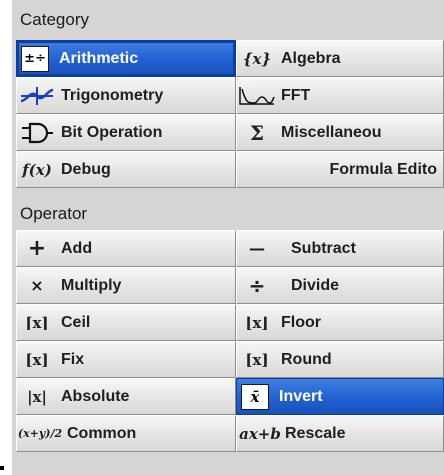  I want to click on operator-invert-button: x̄ Invert, so click(340, 396).